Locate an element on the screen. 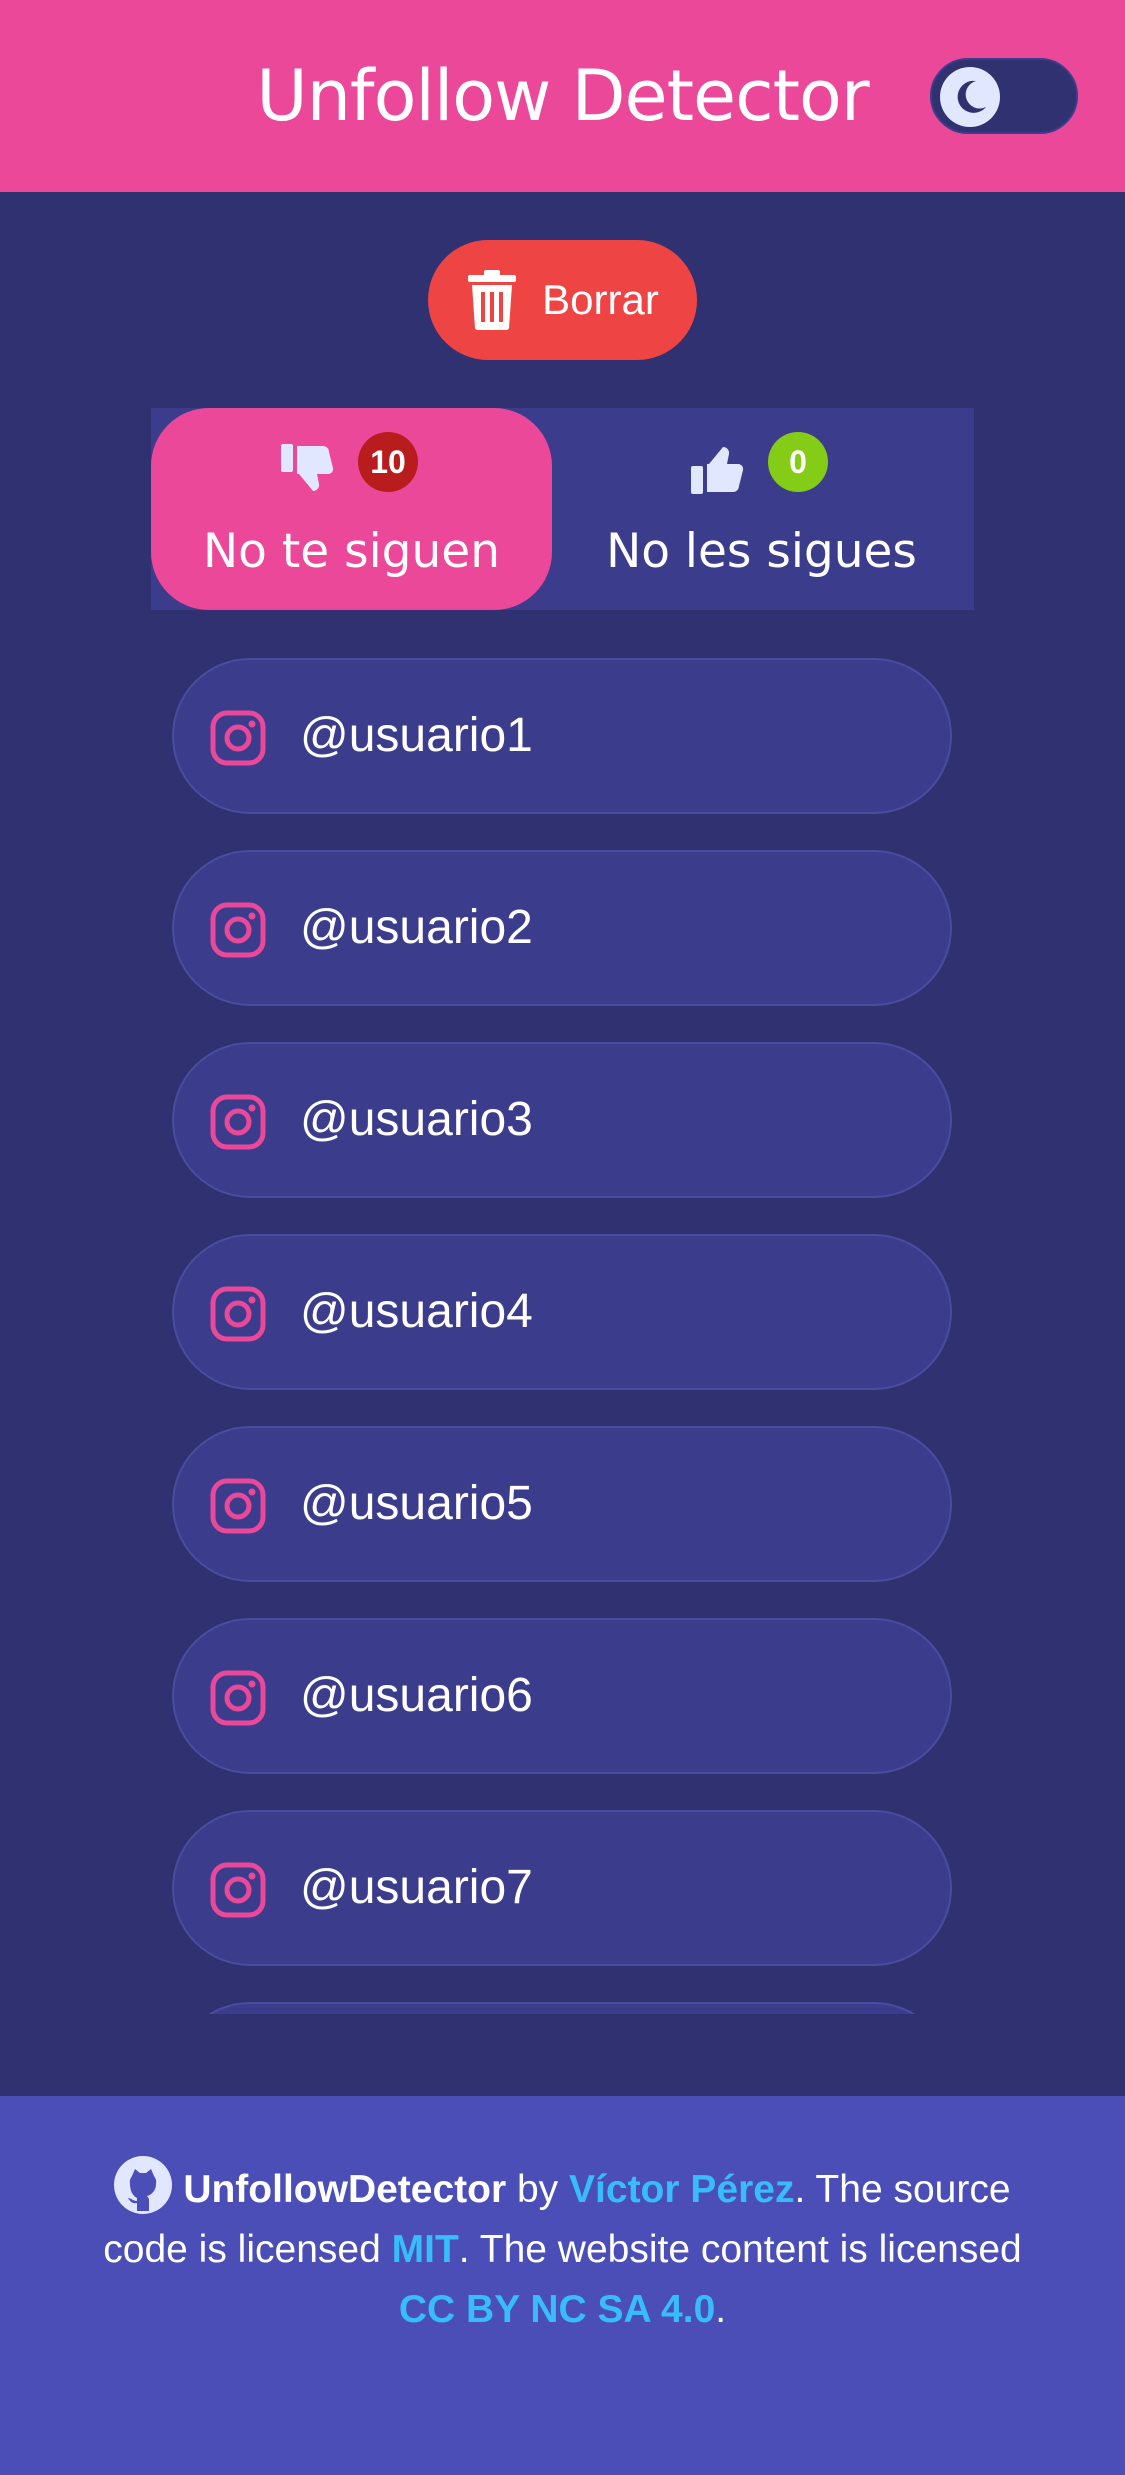 Image resolution: width=1125 pixels, height=2475 pixels. username: @usuario5 is located at coordinates (416, 1503).